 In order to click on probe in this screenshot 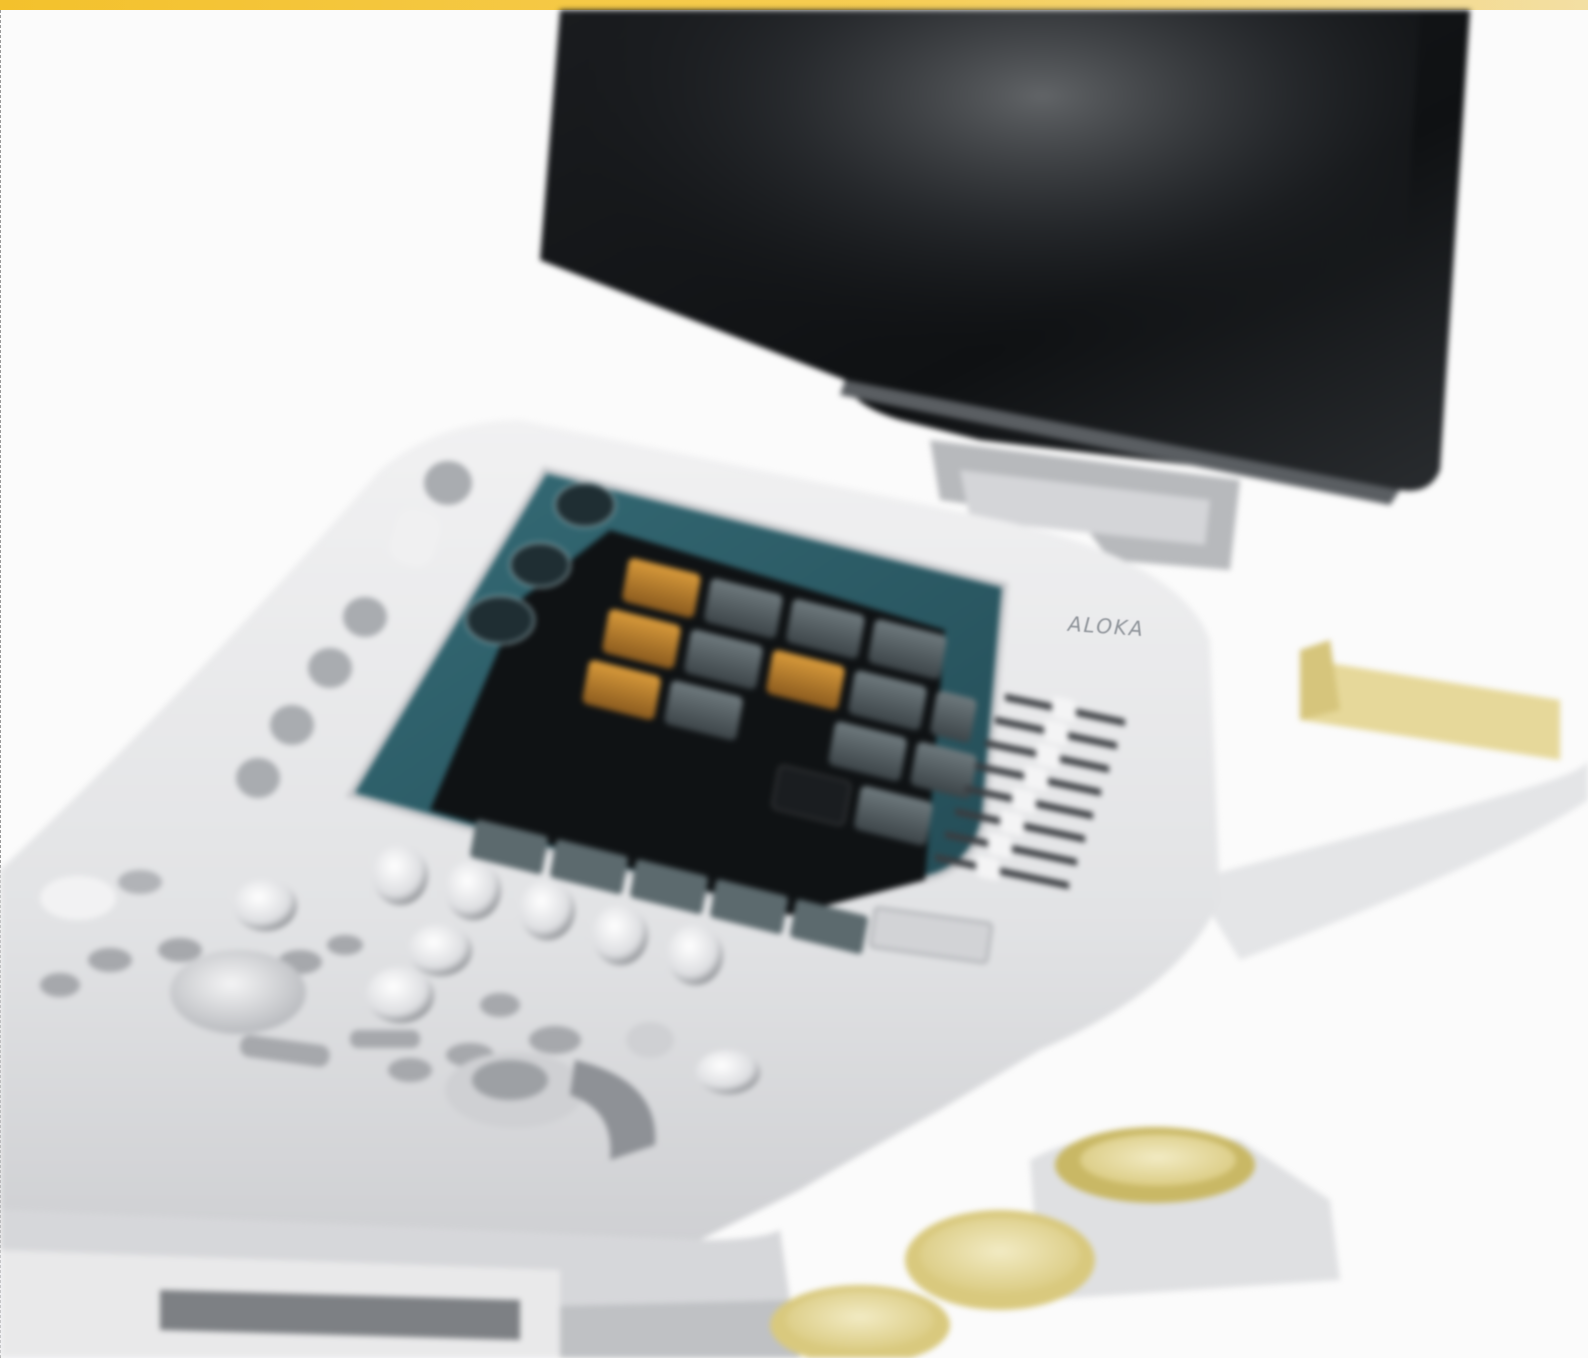, I will do `click(1389, 800)`.